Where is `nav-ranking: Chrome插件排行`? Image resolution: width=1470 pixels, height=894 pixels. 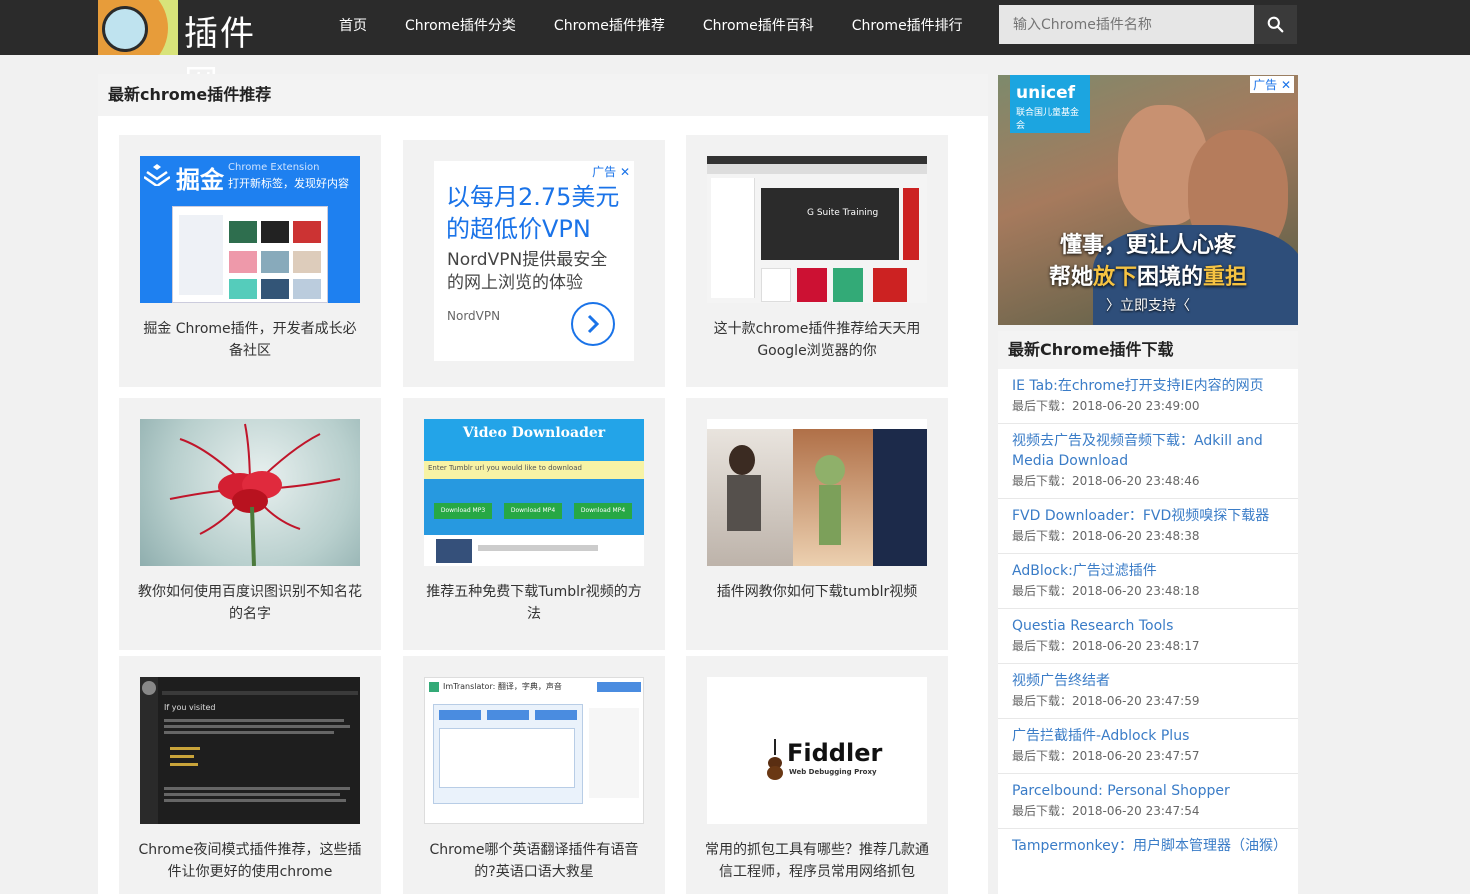
nav-ranking: Chrome插件排行 is located at coordinates (907, 27).